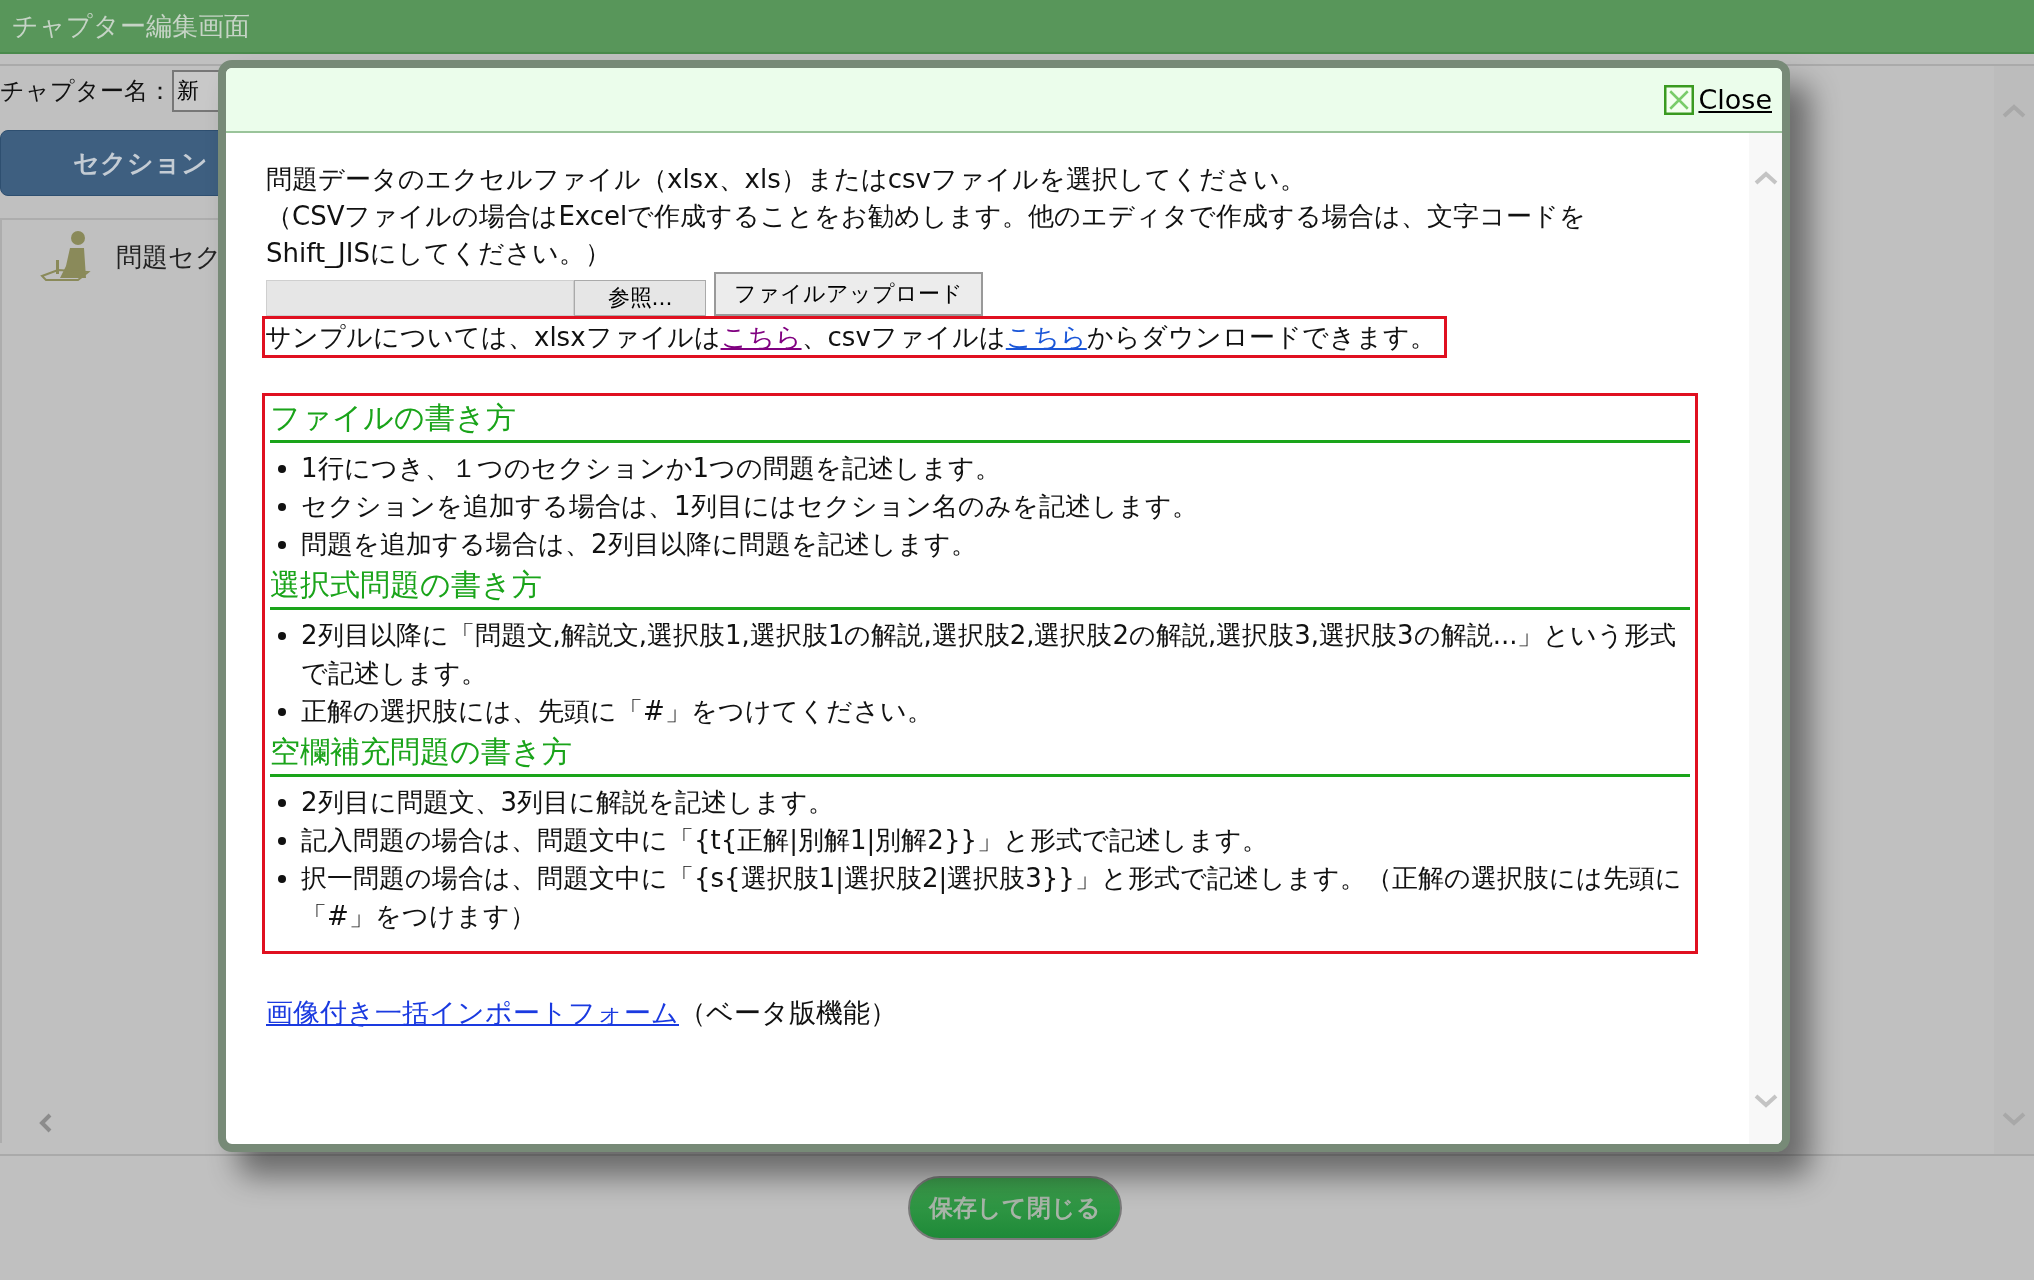  What do you see at coordinates (1765, 638) in the screenshot?
I see `dialog-scrollbar` at bounding box center [1765, 638].